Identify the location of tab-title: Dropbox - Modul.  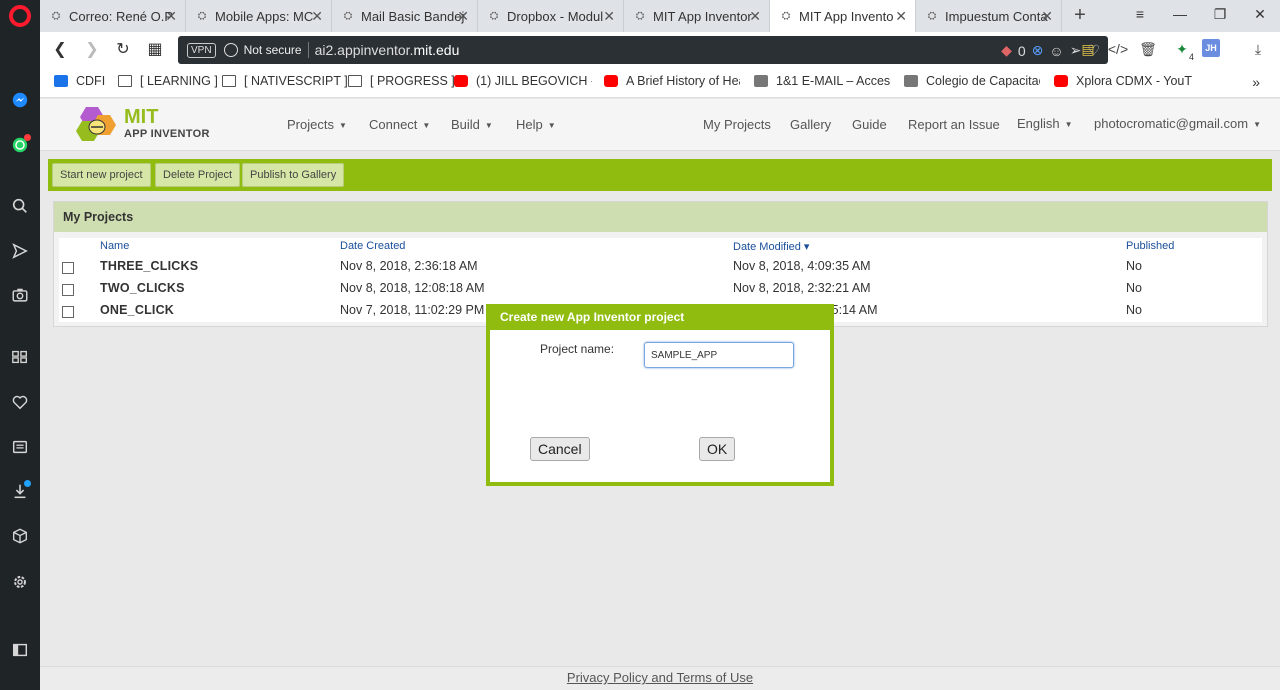
(555, 16).